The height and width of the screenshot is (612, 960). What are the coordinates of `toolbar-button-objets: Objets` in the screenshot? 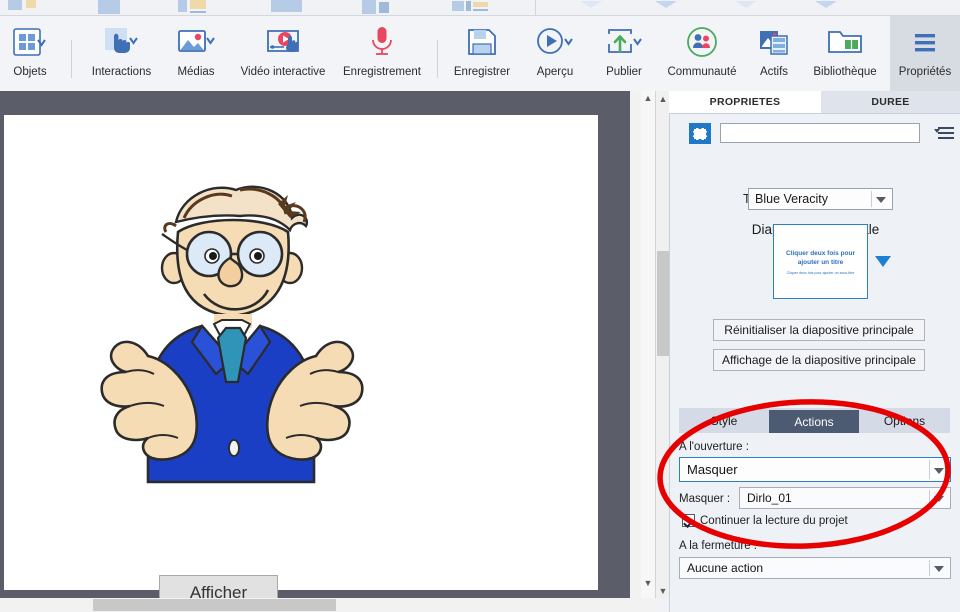 It's located at (30, 53).